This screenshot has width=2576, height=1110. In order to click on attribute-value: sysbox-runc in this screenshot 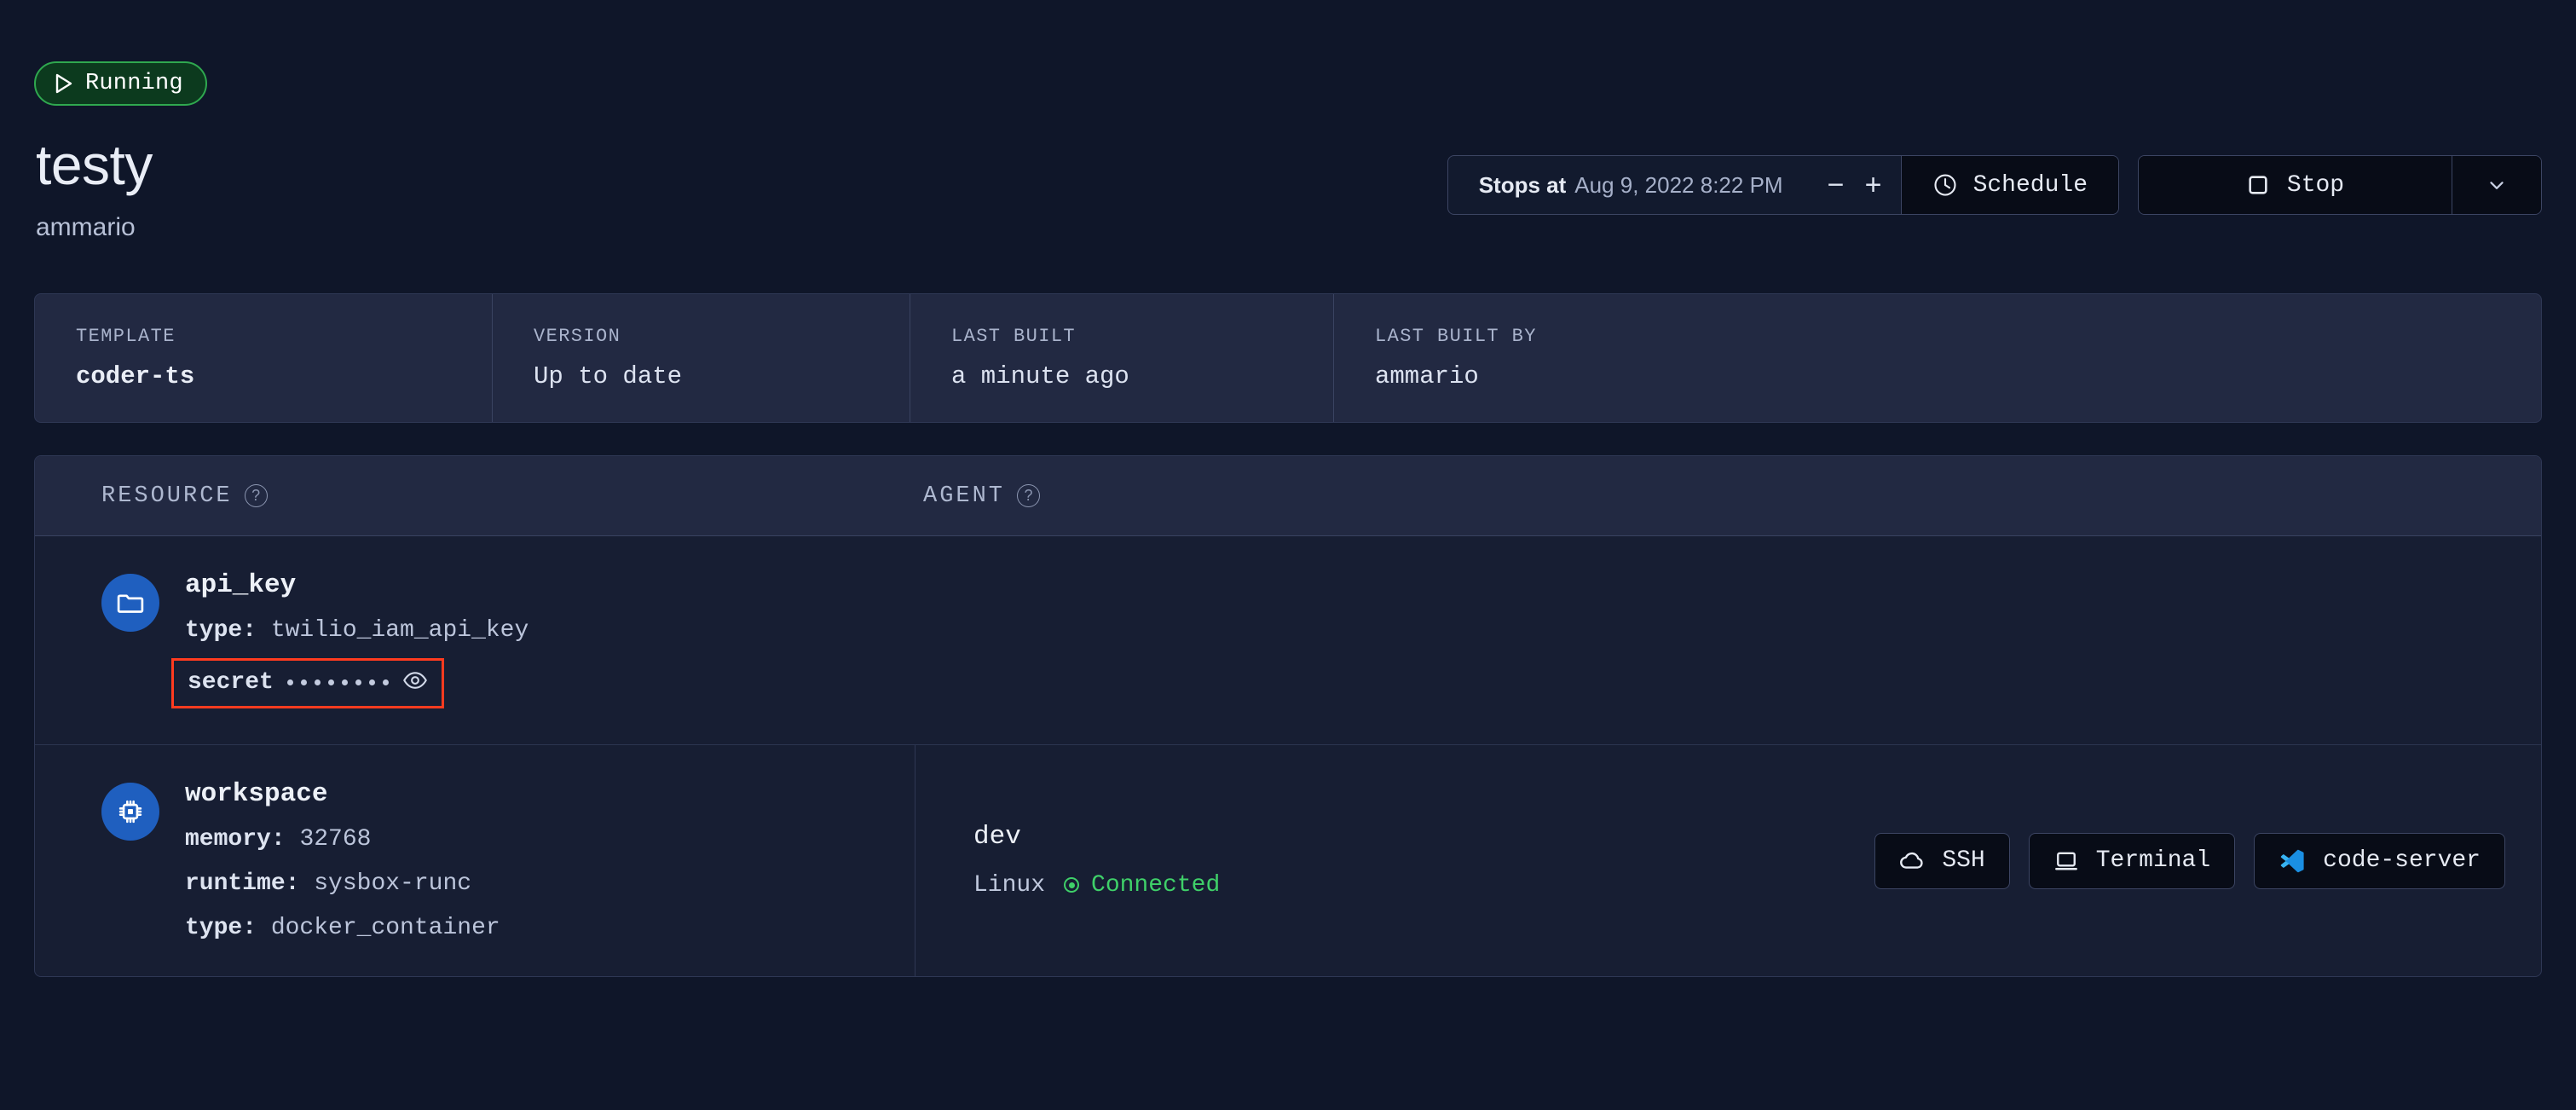, I will do `click(393, 883)`.